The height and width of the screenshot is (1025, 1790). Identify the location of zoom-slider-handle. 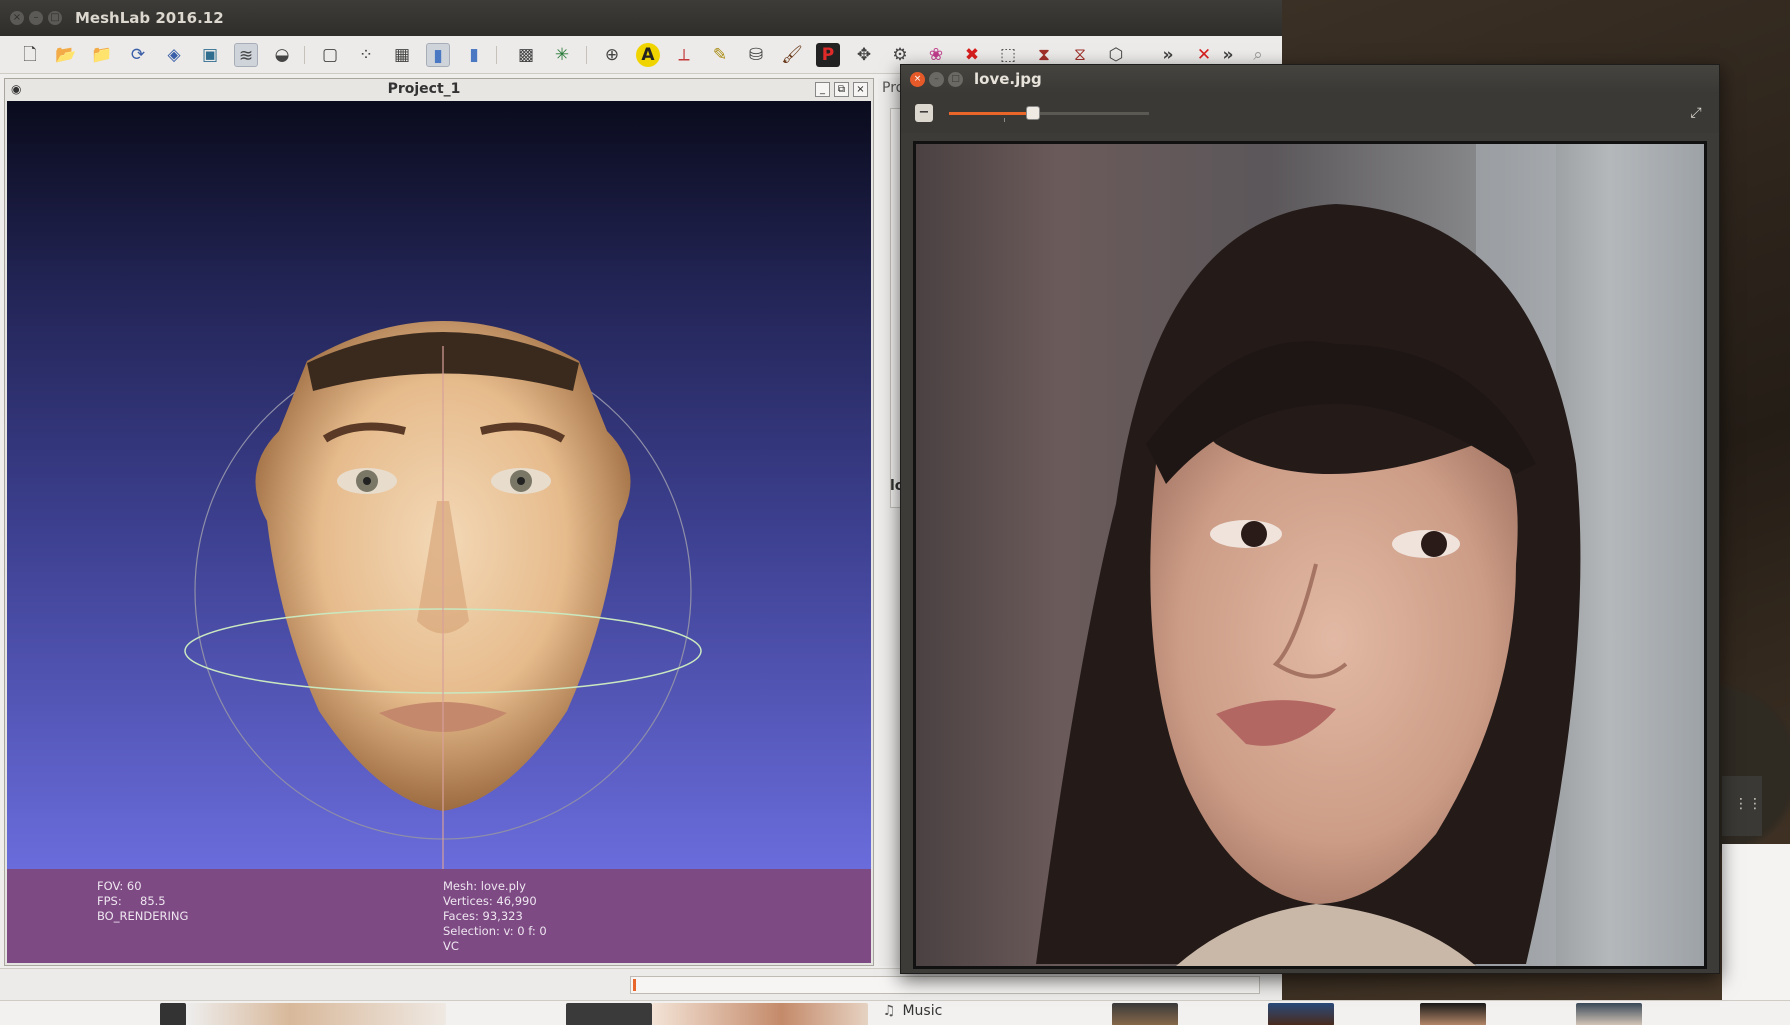
(1033, 113).